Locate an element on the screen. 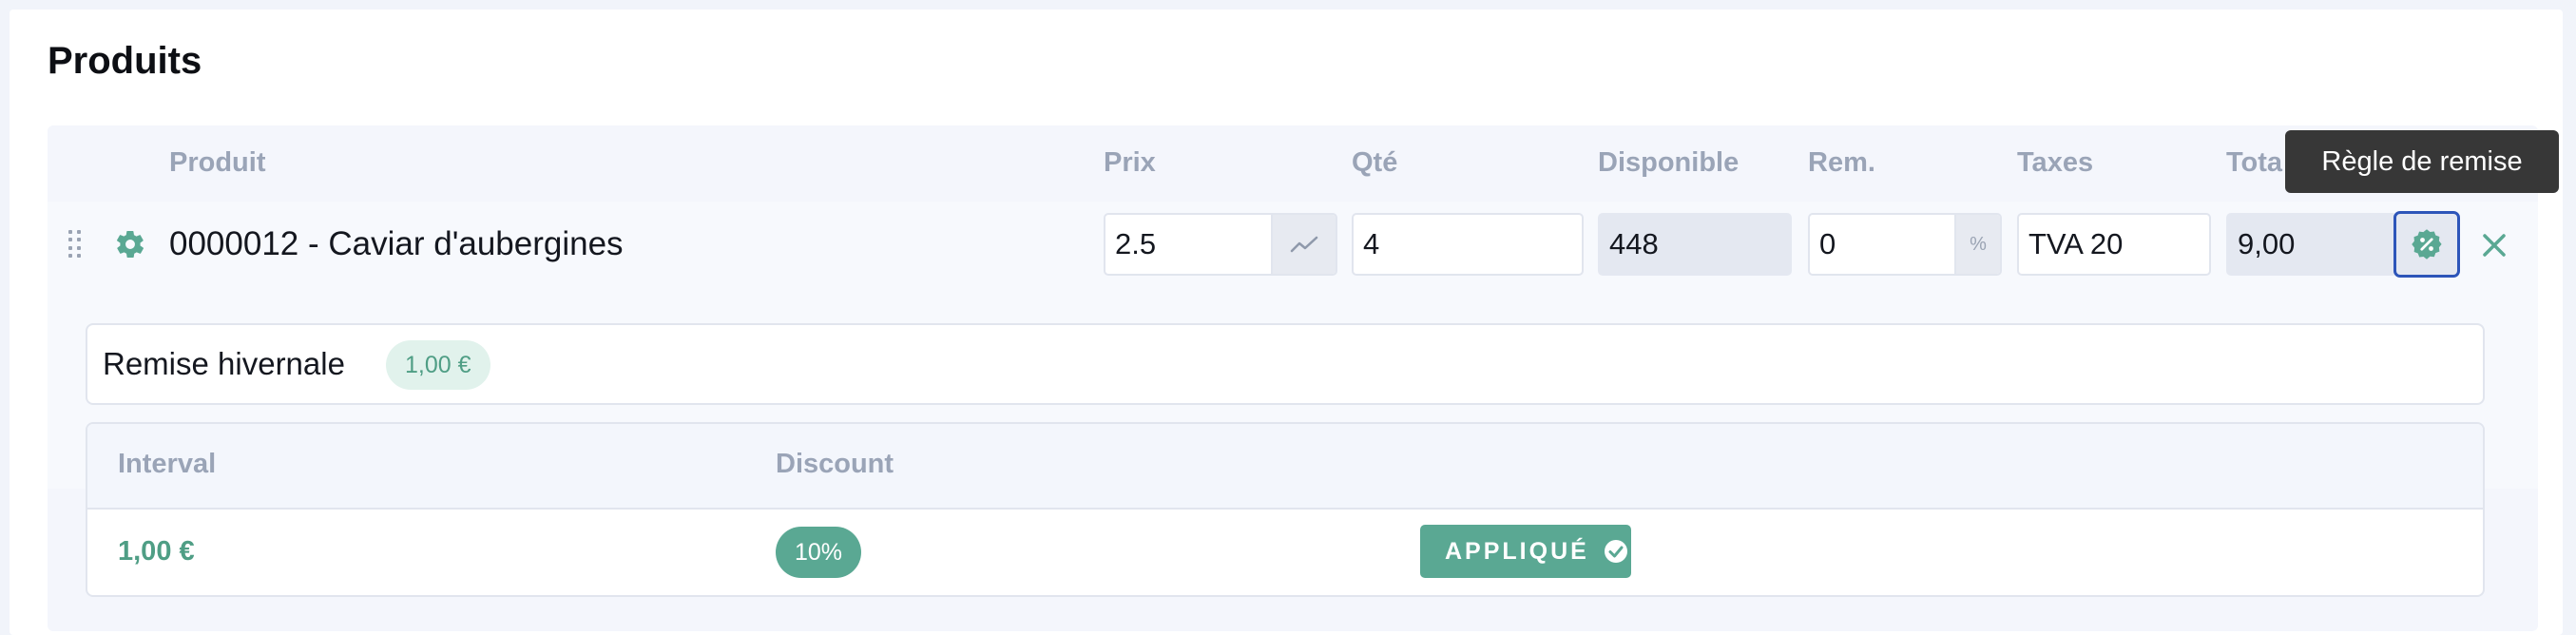 The height and width of the screenshot is (635, 2576). discount-rule-name: Remise hivernale is located at coordinates (224, 363).